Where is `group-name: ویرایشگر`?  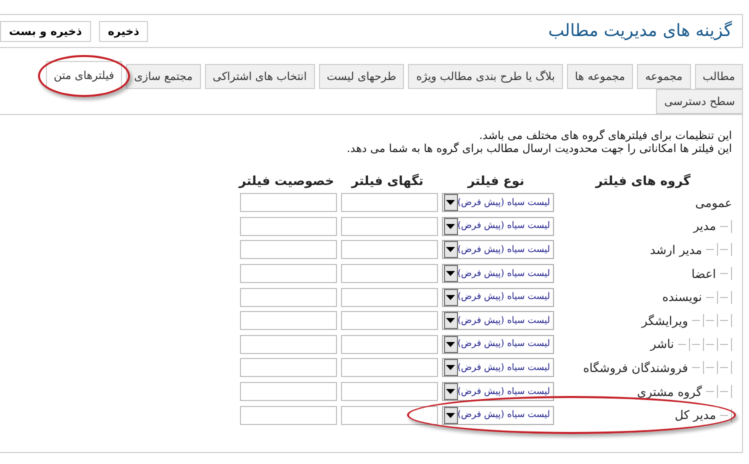
group-name: ویرایشگر is located at coordinates (665, 321).